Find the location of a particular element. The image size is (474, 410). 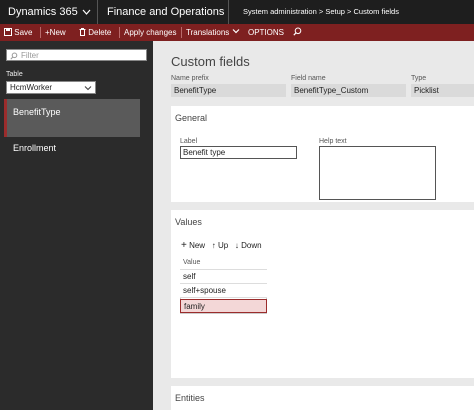

move-down-button: ↓ Down is located at coordinates (248, 245).